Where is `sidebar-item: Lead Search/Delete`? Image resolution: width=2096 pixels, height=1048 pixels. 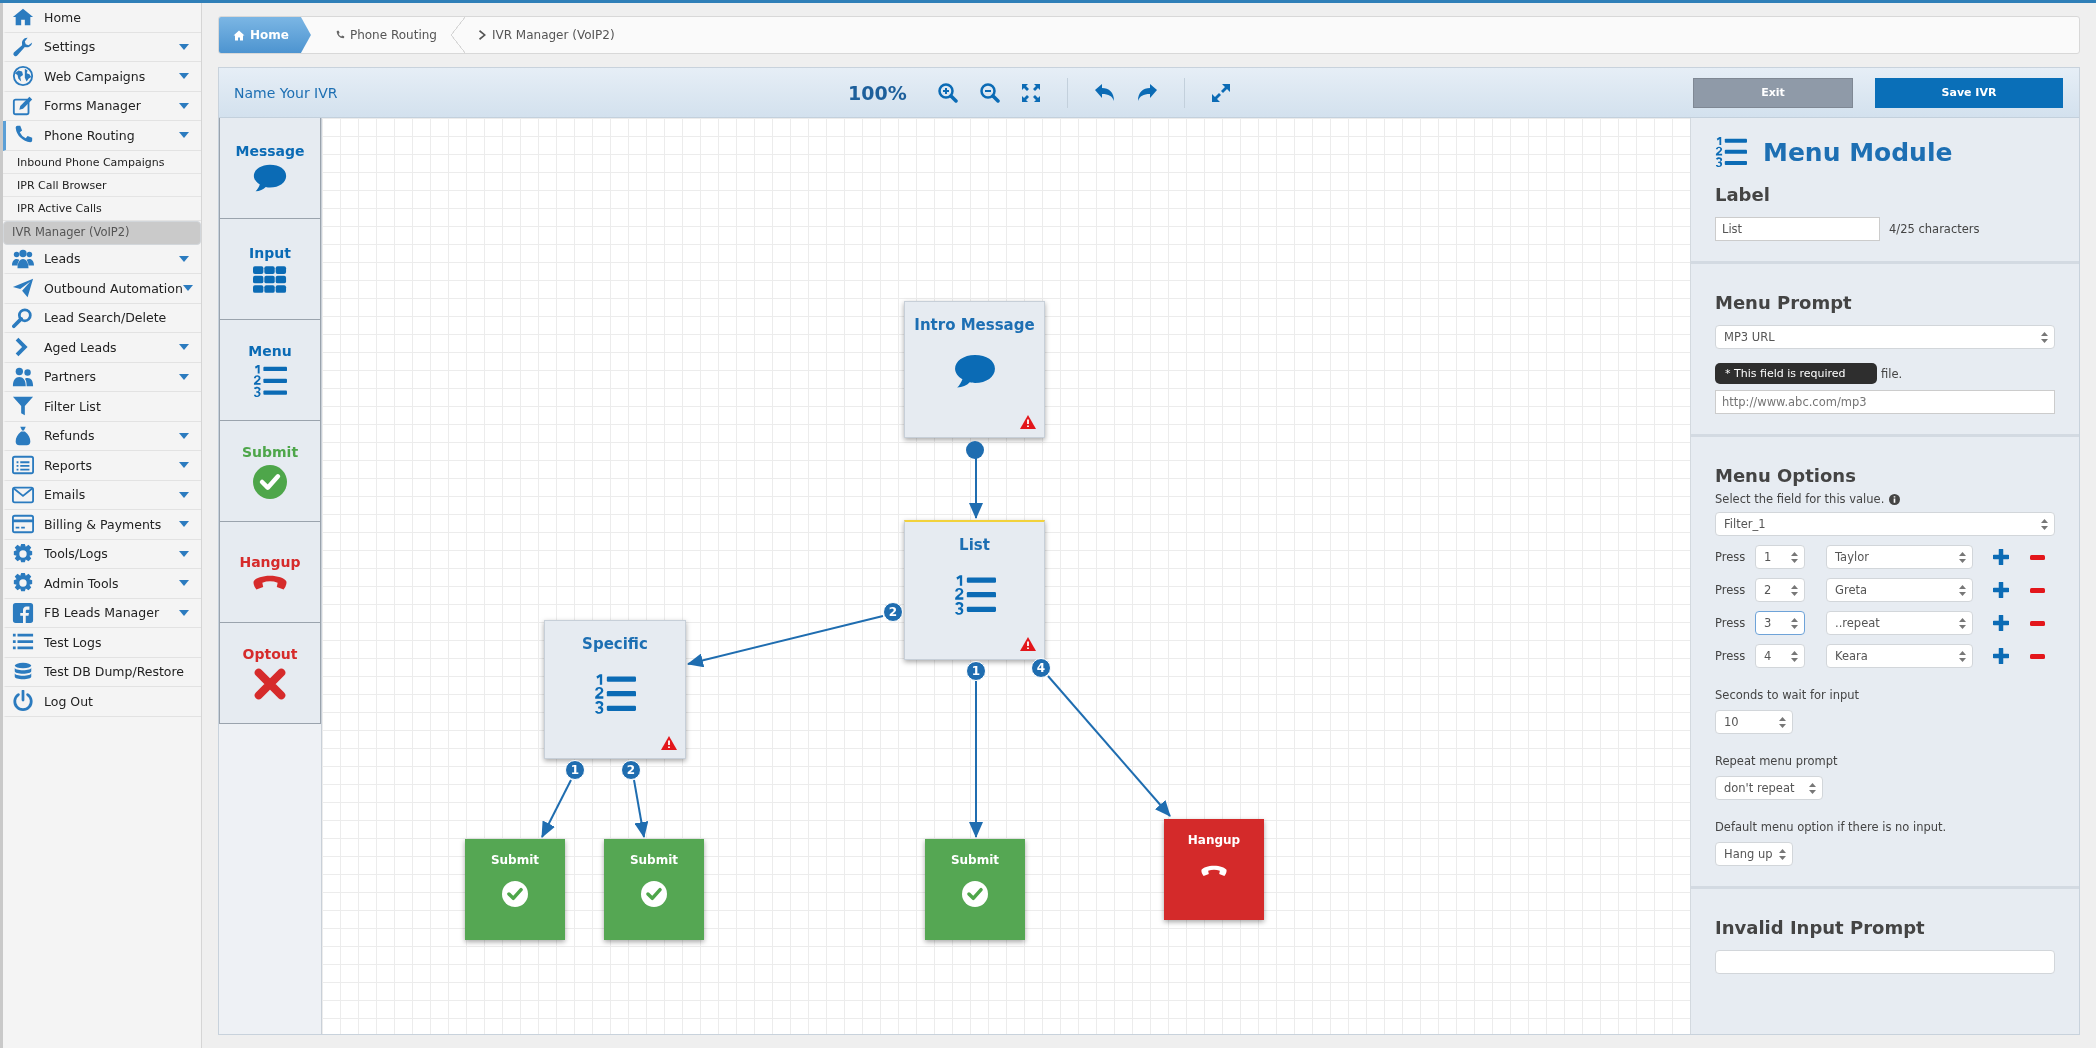
sidebar-item: Lead Search/Delete is located at coordinates (102, 318).